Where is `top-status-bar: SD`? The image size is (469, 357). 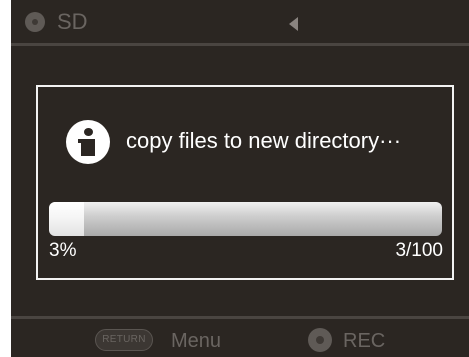
top-status-bar: SD is located at coordinates (240, 22).